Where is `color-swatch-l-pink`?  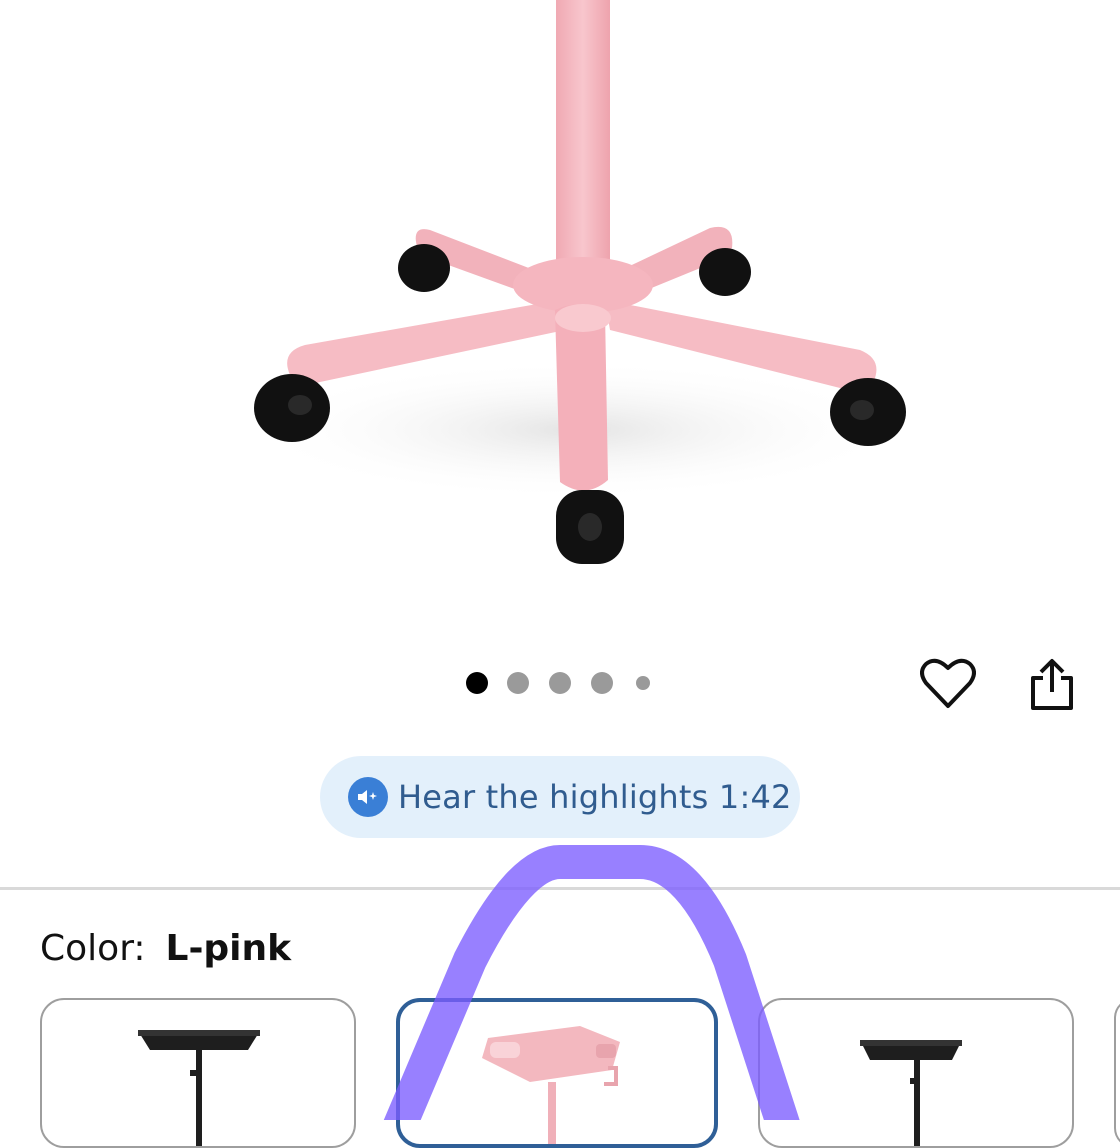
color-swatch-l-pink is located at coordinates (557, 1073).